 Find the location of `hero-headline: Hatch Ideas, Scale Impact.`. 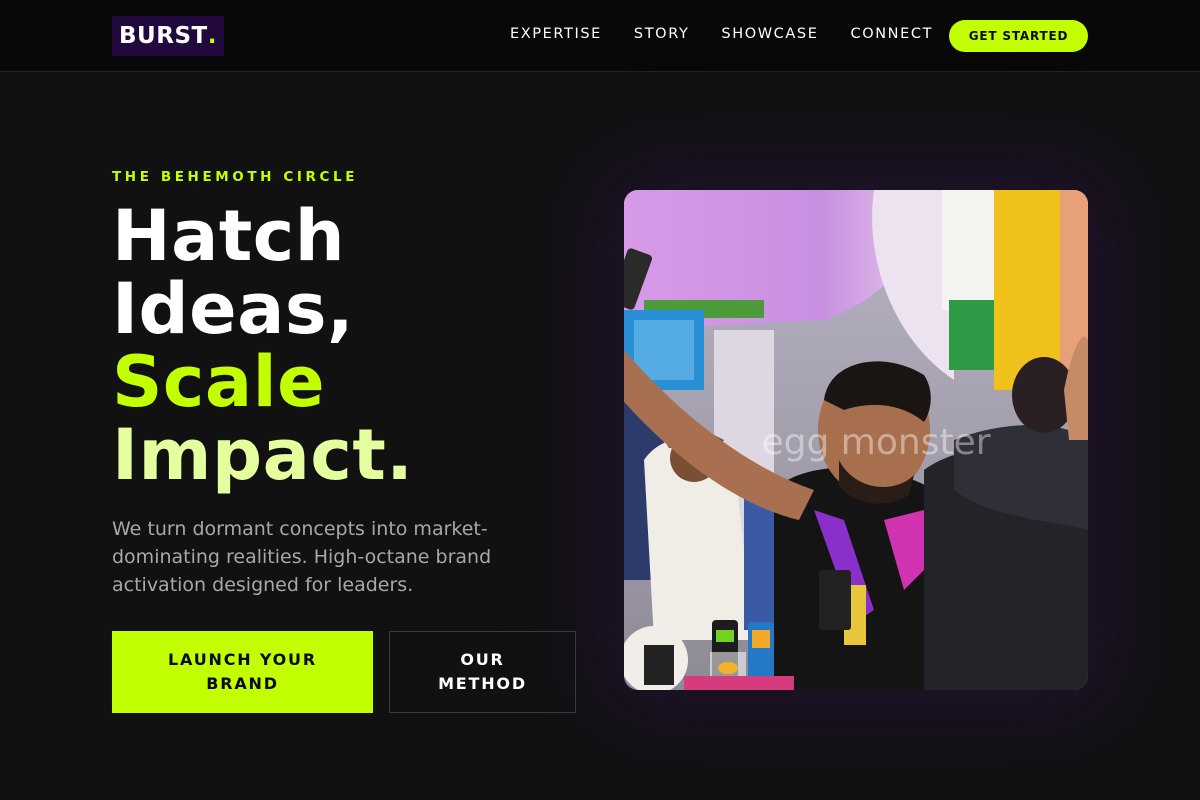

hero-headline: Hatch Ideas, Scale Impact. is located at coordinates (262, 346).